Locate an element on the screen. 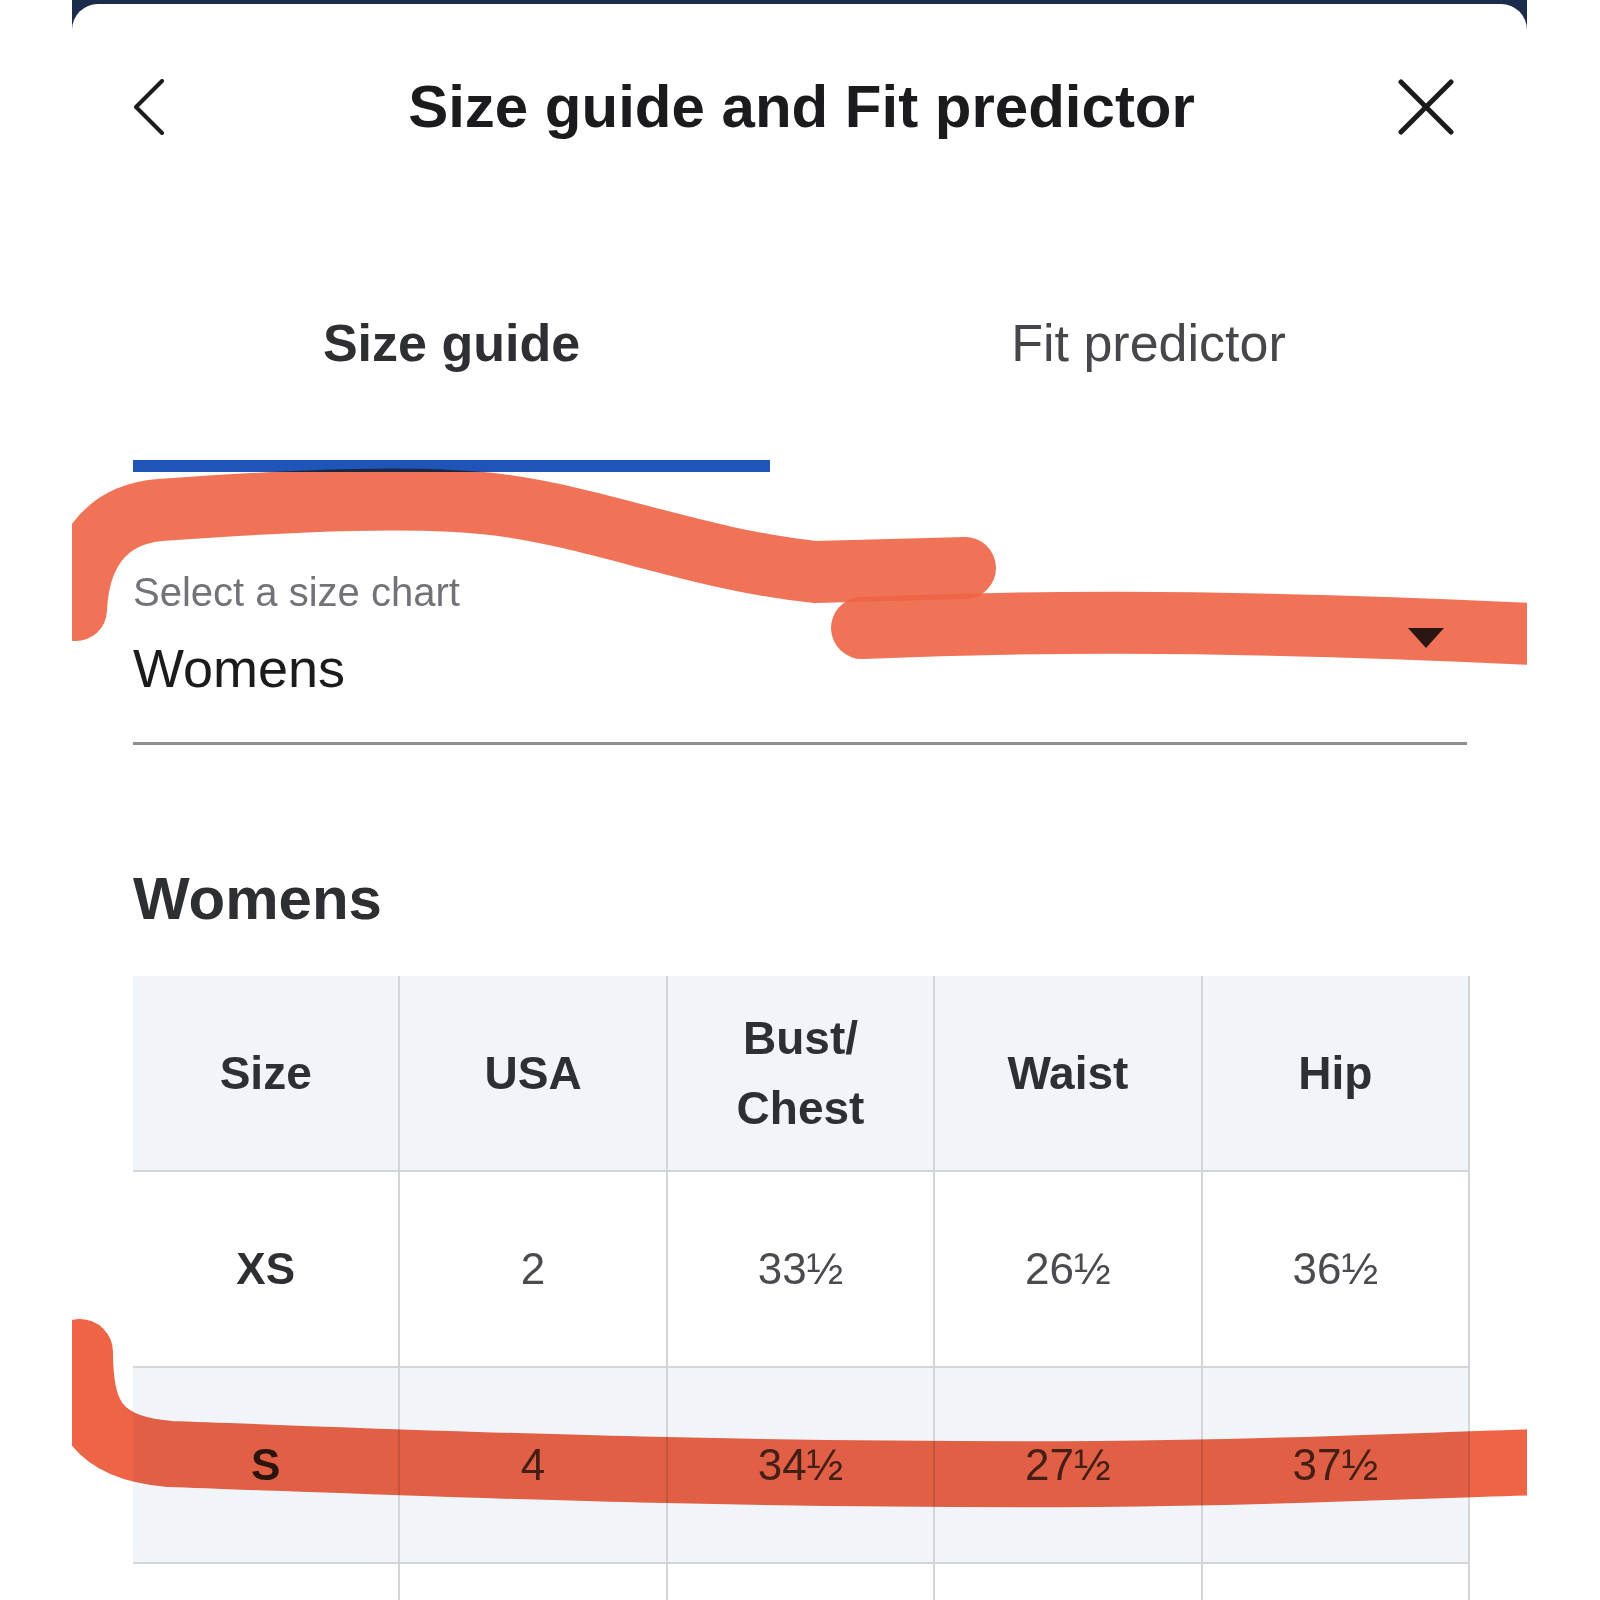  column-header: Waist is located at coordinates (1069, 1074).